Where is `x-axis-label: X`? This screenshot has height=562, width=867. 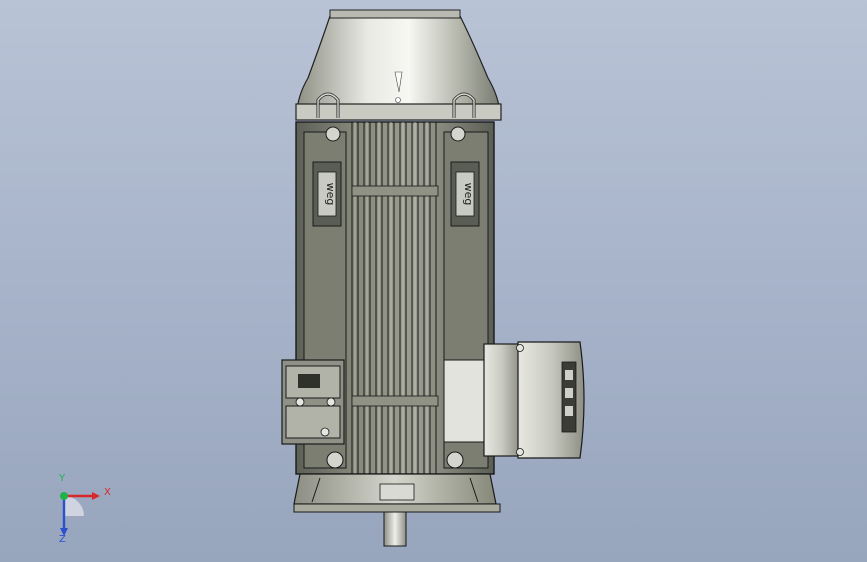 x-axis-label: X is located at coordinates (107, 492).